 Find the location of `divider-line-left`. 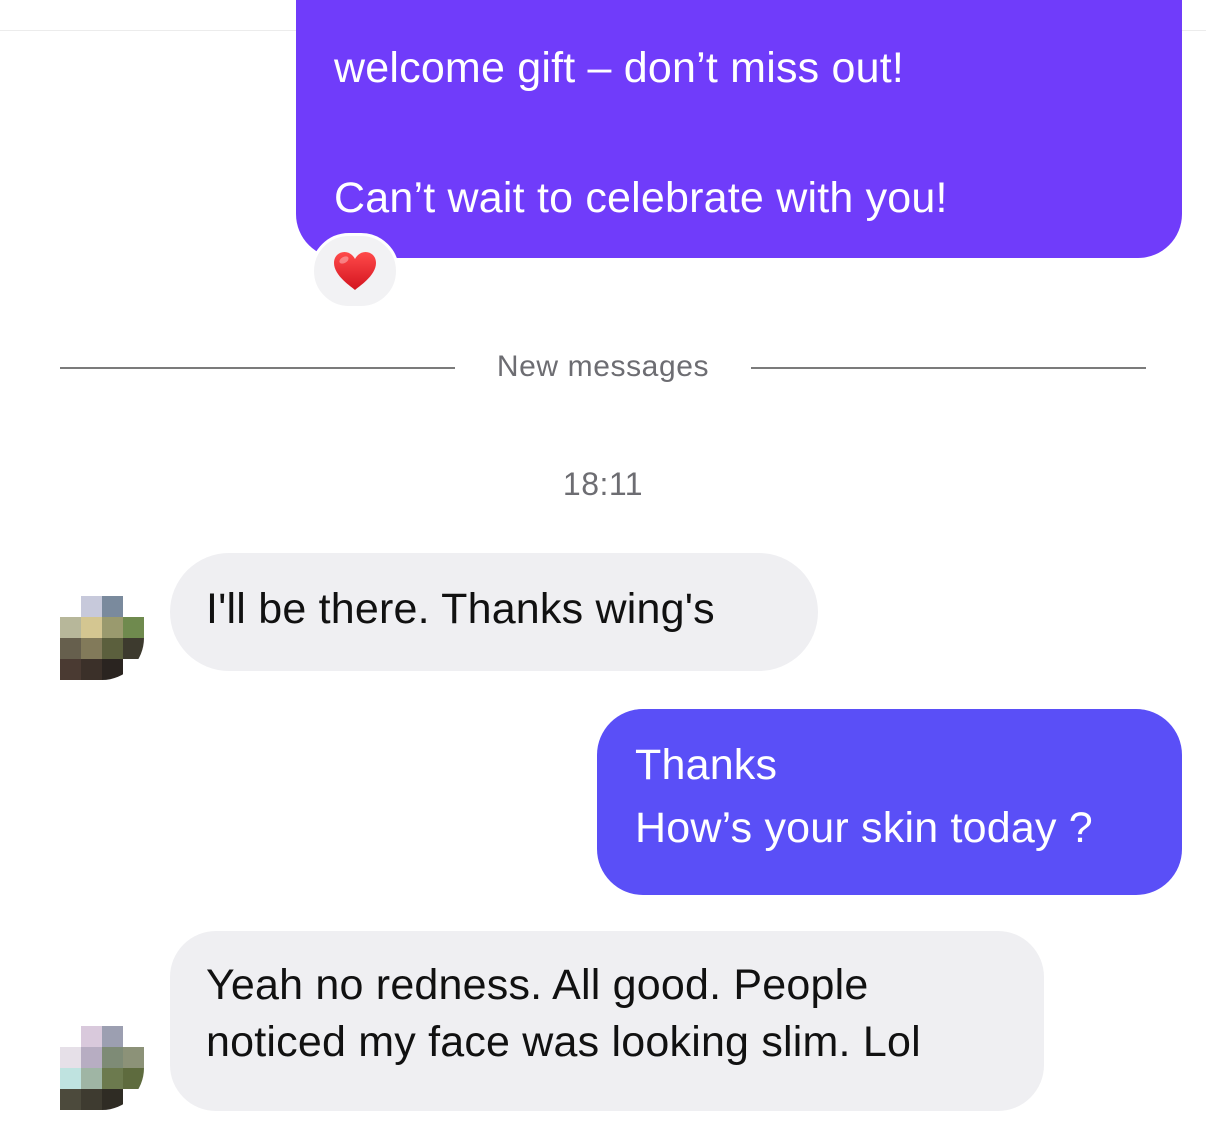

divider-line-left is located at coordinates (257, 368).